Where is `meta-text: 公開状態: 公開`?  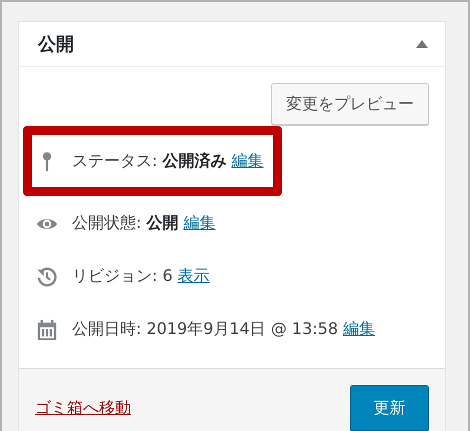
meta-text: 公開状態: 公開 is located at coordinates (125, 223).